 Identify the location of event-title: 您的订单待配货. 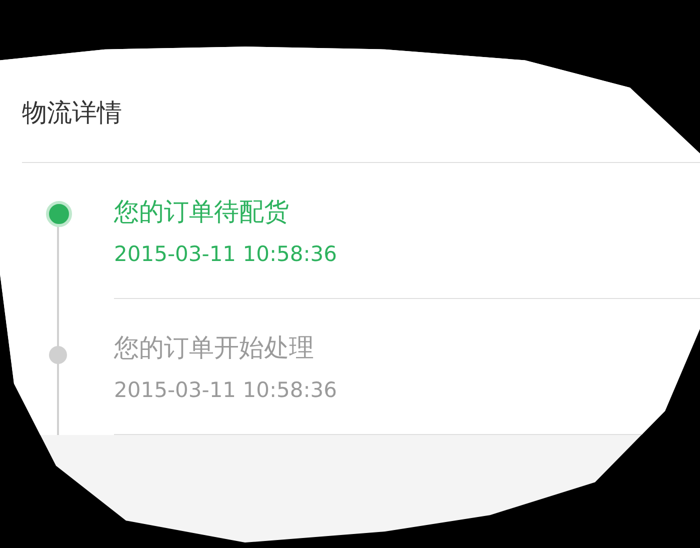
(202, 212).